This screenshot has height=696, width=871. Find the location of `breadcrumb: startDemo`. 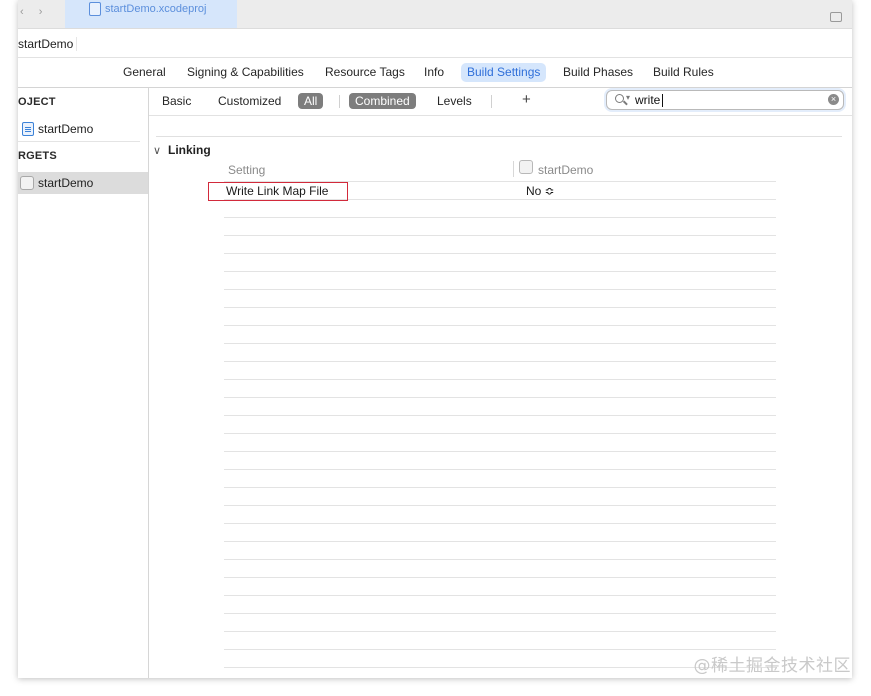

breadcrumb: startDemo is located at coordinates (45, 44).